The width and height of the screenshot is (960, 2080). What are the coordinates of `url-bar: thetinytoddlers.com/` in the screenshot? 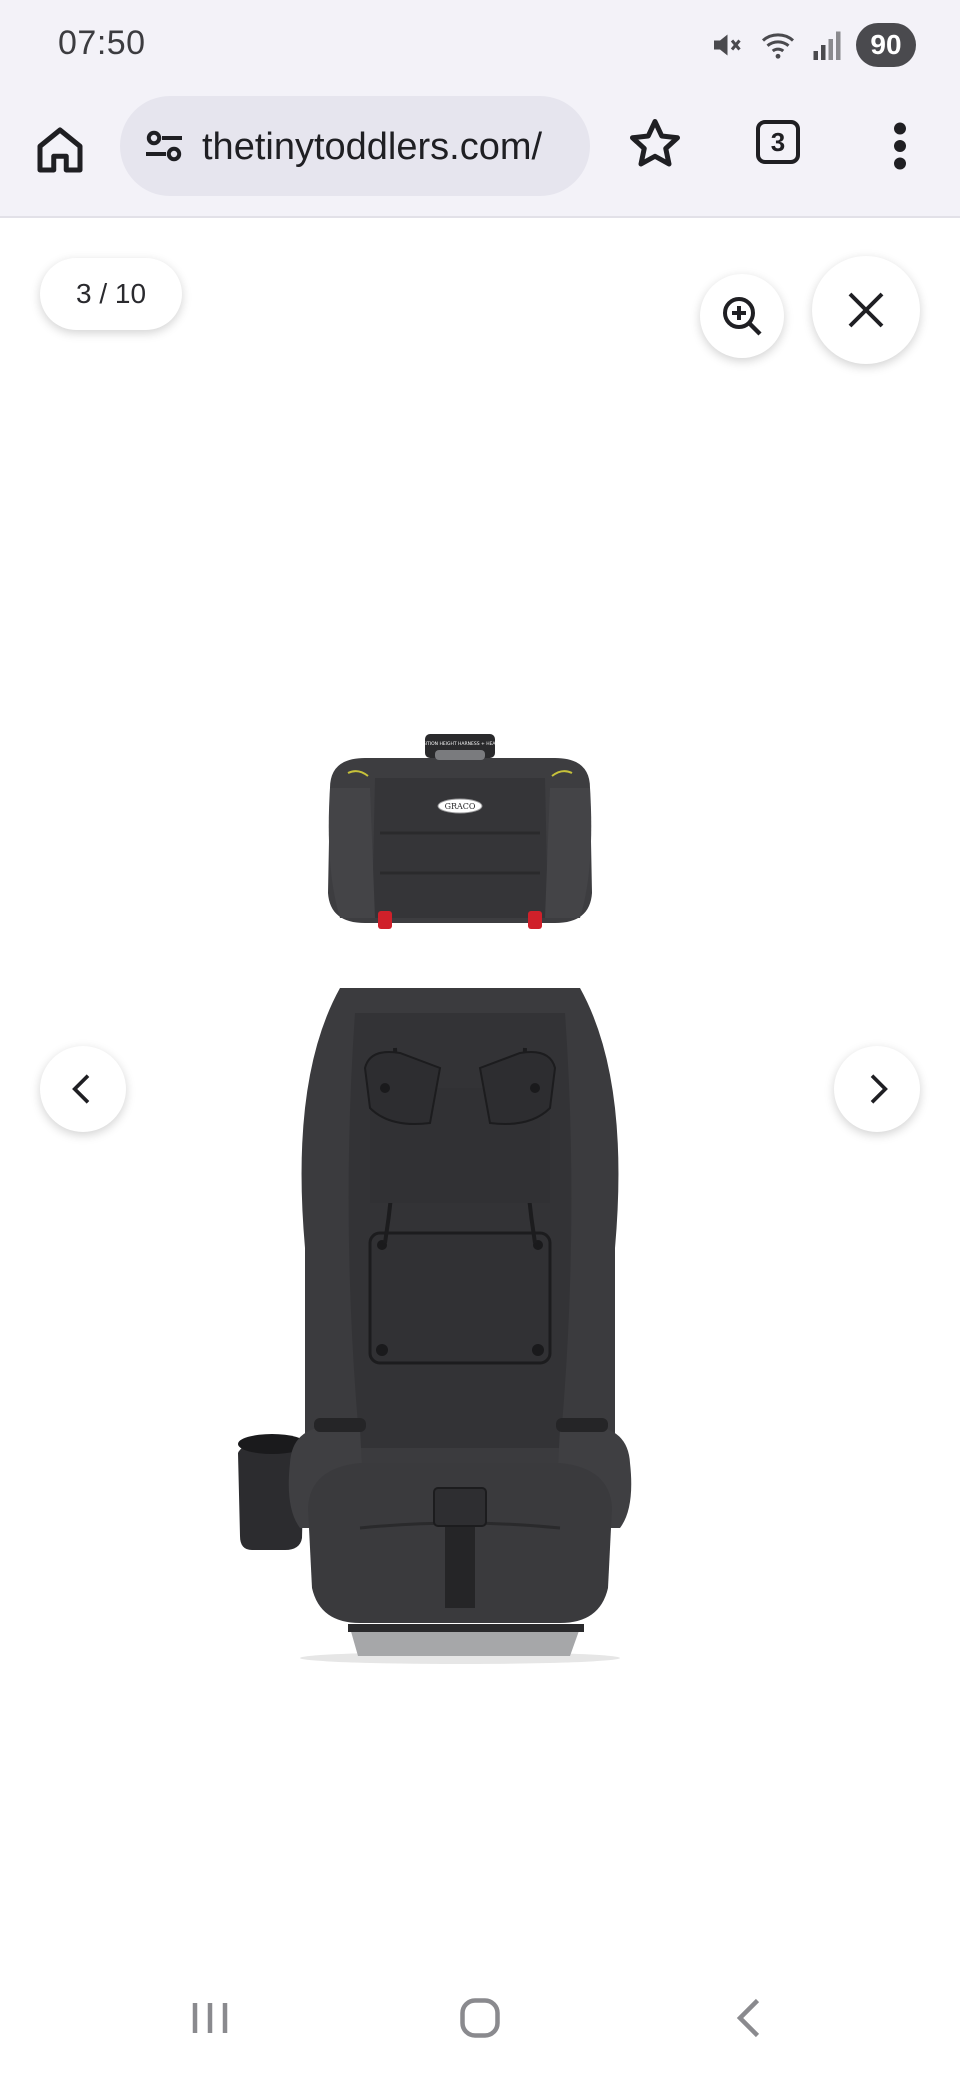 It's located at (355, 146).